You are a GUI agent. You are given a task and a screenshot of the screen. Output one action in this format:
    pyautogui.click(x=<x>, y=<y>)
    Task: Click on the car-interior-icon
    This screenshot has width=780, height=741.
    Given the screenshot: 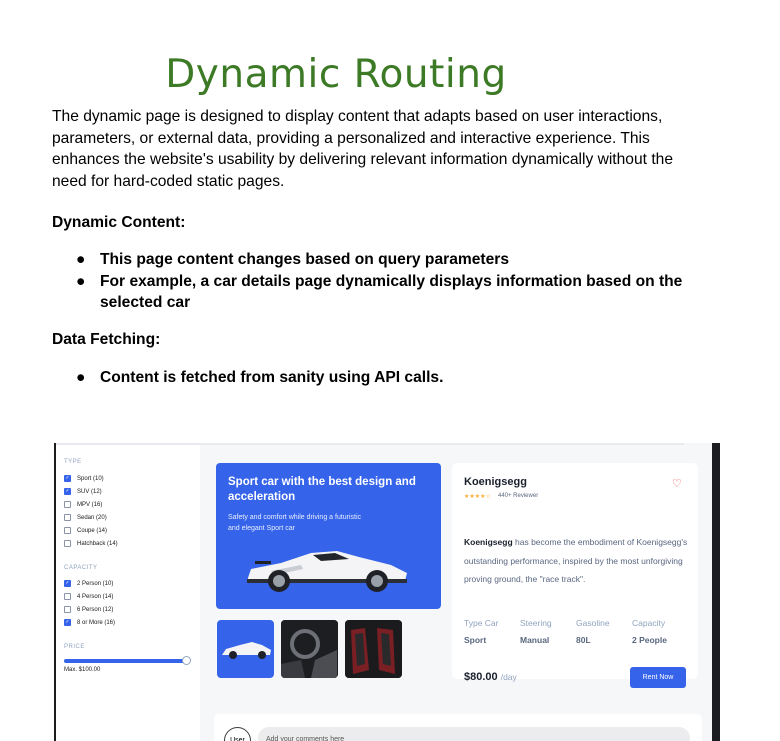 What is the action you would take?
    pyautogui.click(x=309, y=649)
    